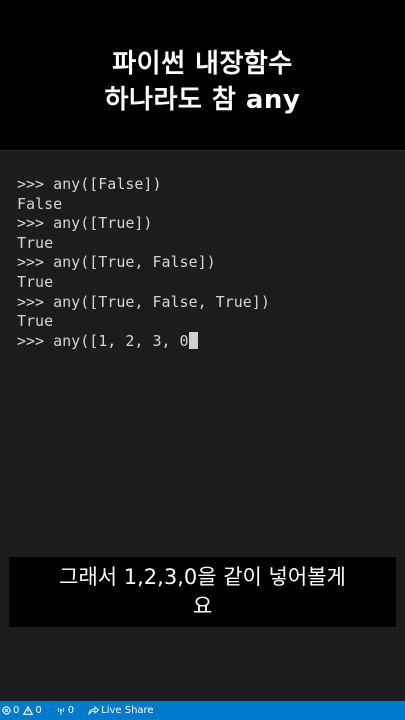 This screenshot has width=405, height=720. What do you see at coordinates (40, 203) in the screenshot?
I see `terminal-line: False` at bounding box center [40, 203].